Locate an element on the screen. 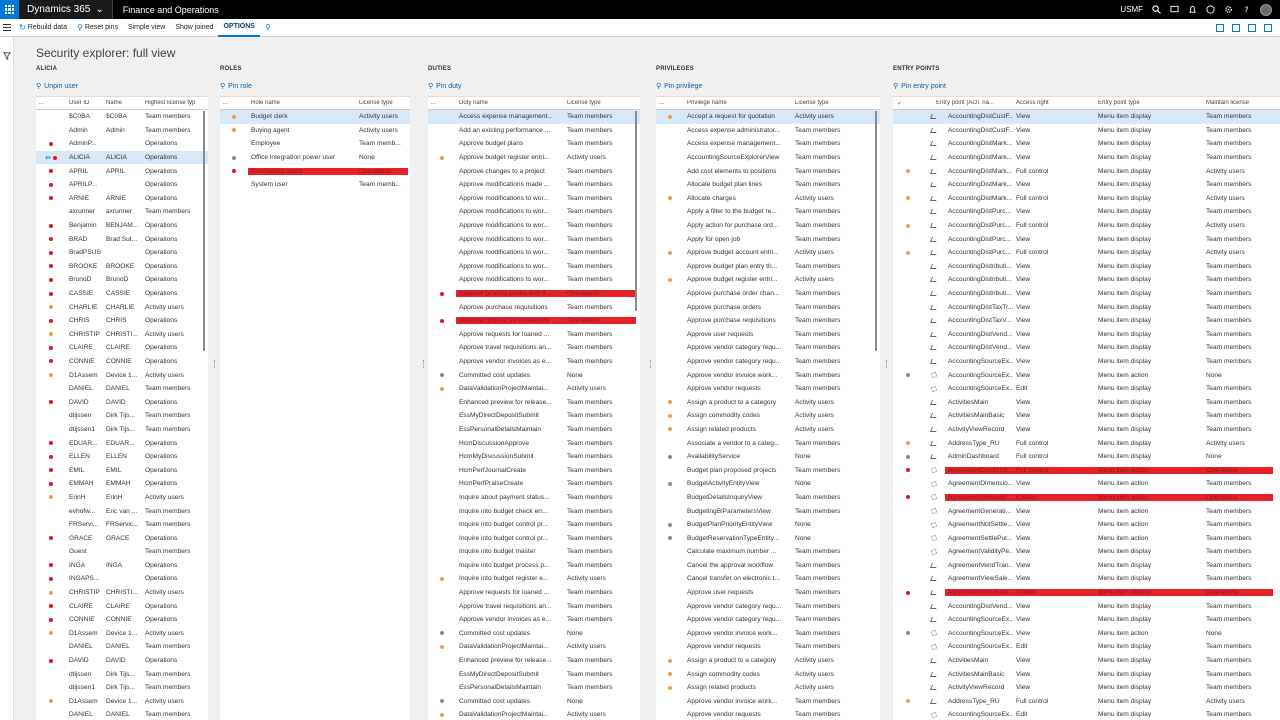 The height and width of the screenshot is (720, 1280). smiley-icon is located at coordinates (1210, 9).